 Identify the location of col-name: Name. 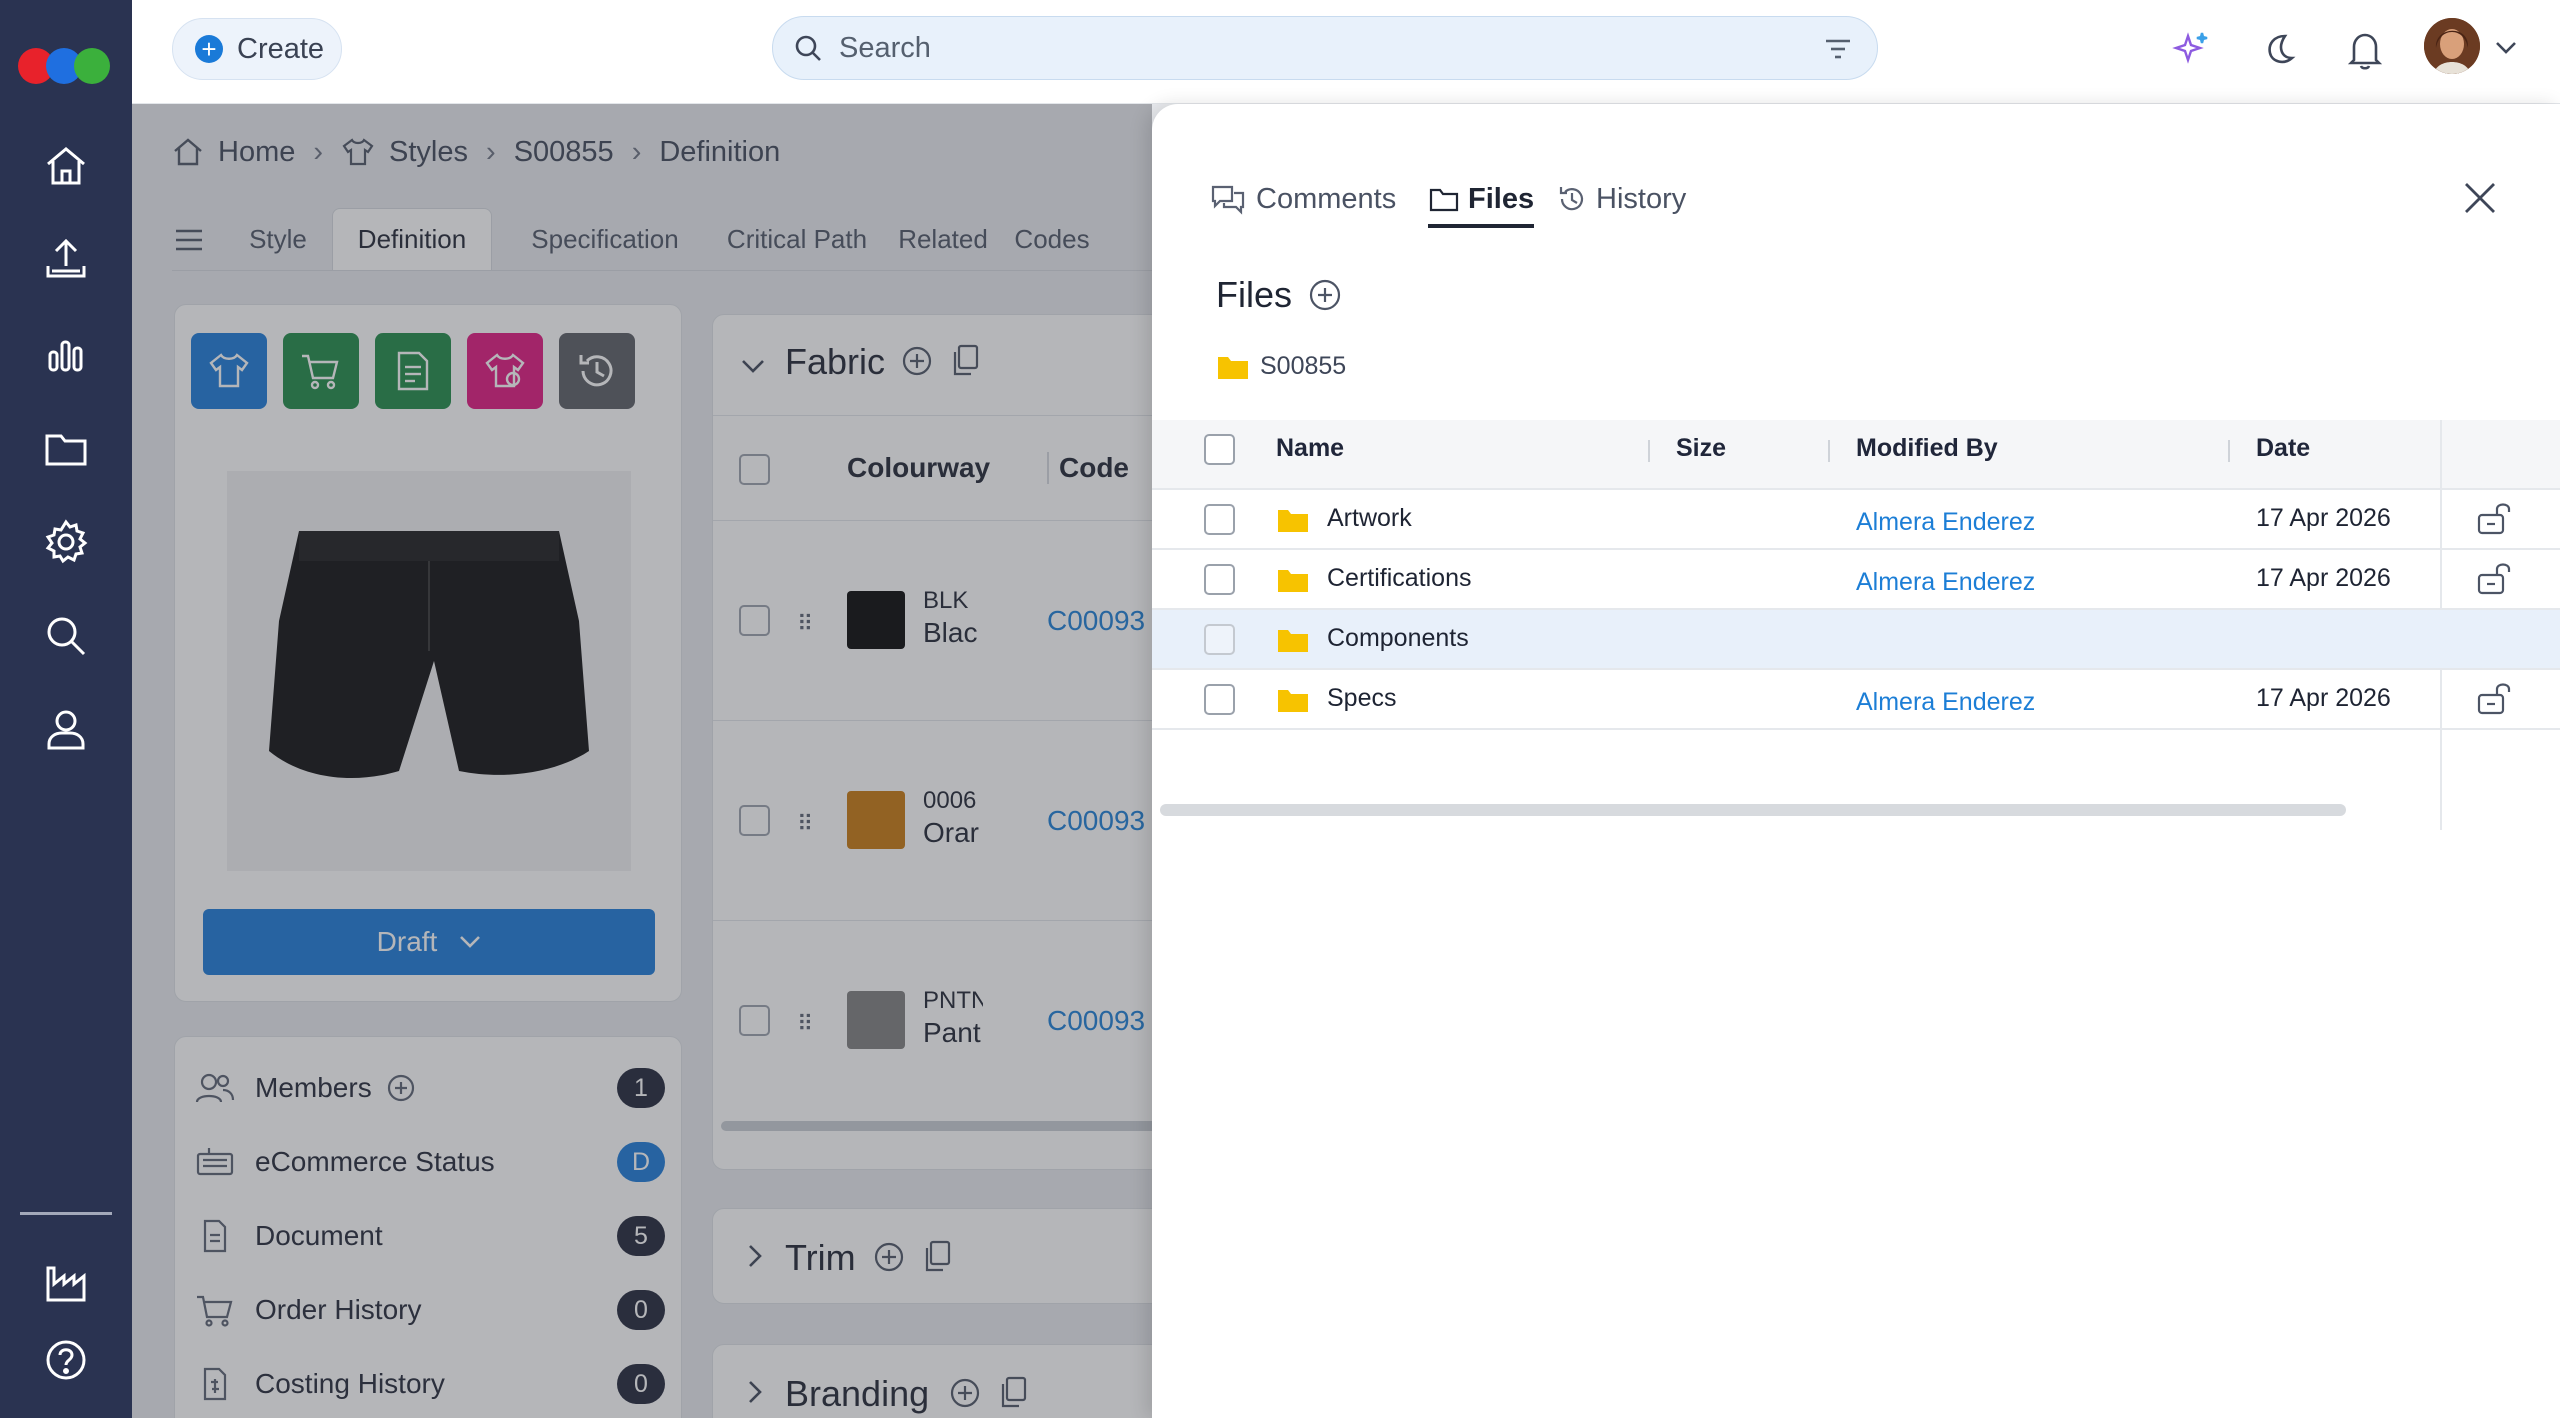
(1310, 448).